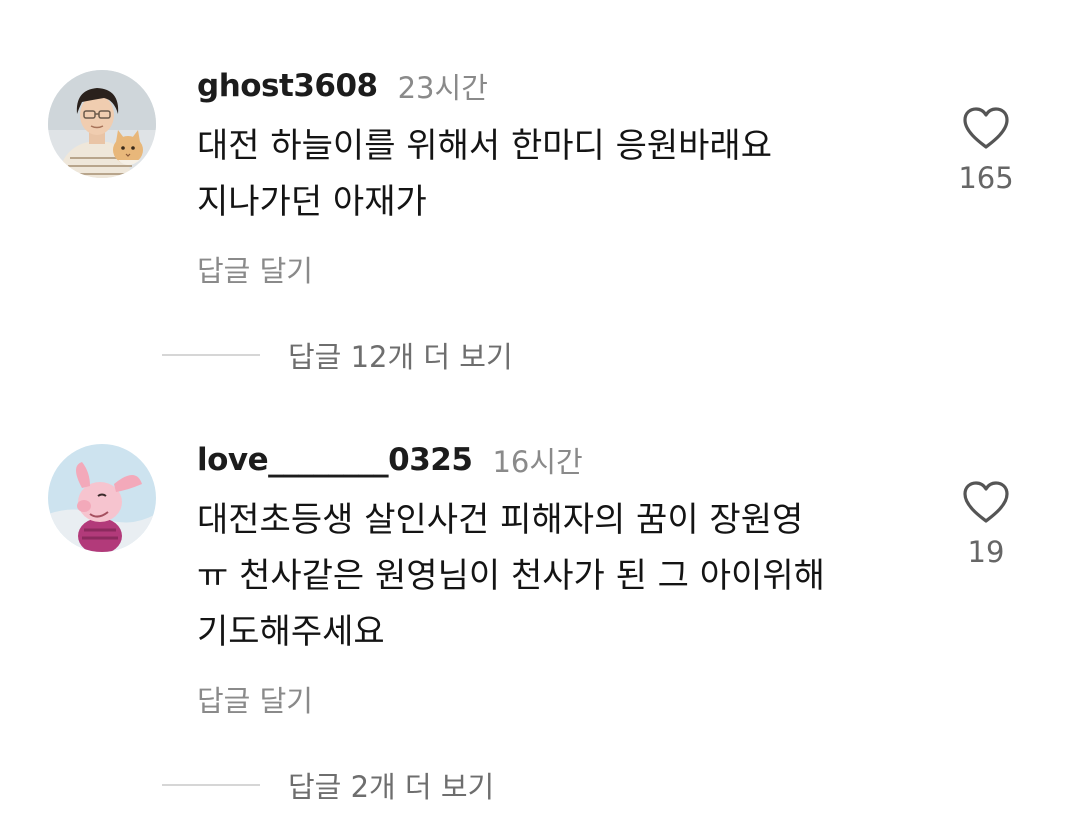 Image resolution: width=1080 pixels, height=838 pixels. Describe the element at coordinates (500, 520) in the screenshot. I see `comment-text-line: 대전초등생 살인사건 피해자의 꿈이 장원영` at that location.